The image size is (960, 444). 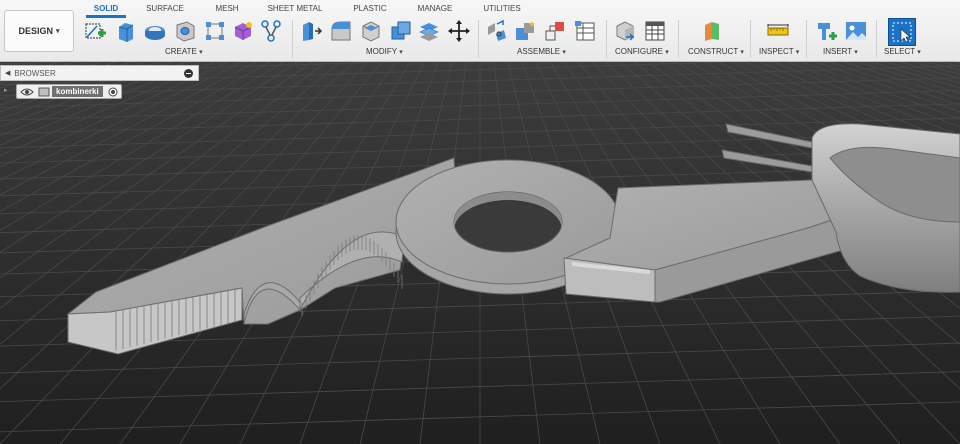 I want to click on form-icon, so click(x=243, y=31).